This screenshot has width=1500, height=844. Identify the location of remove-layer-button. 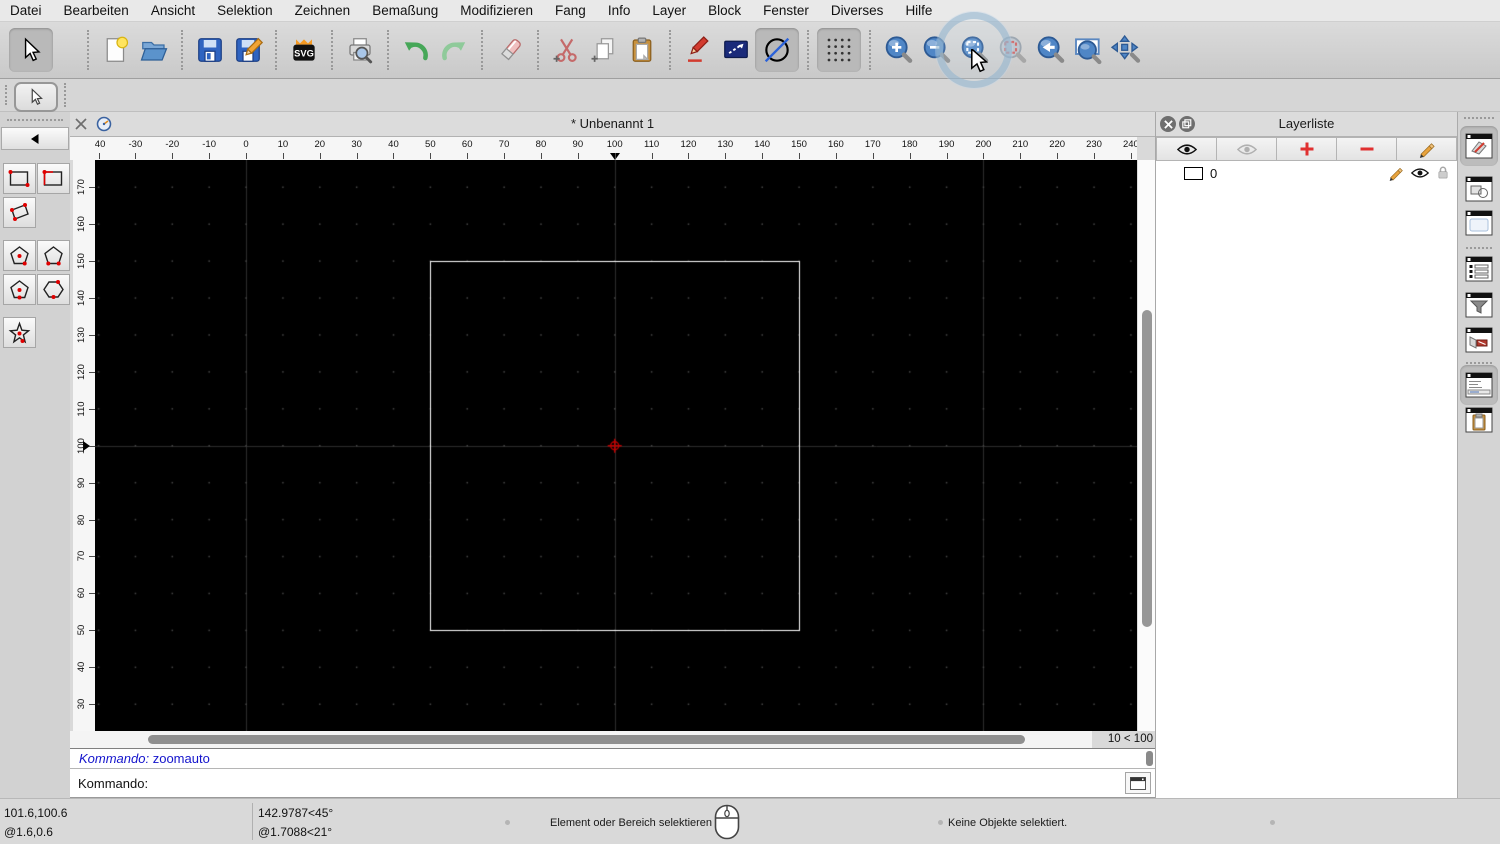
(1367, 149).